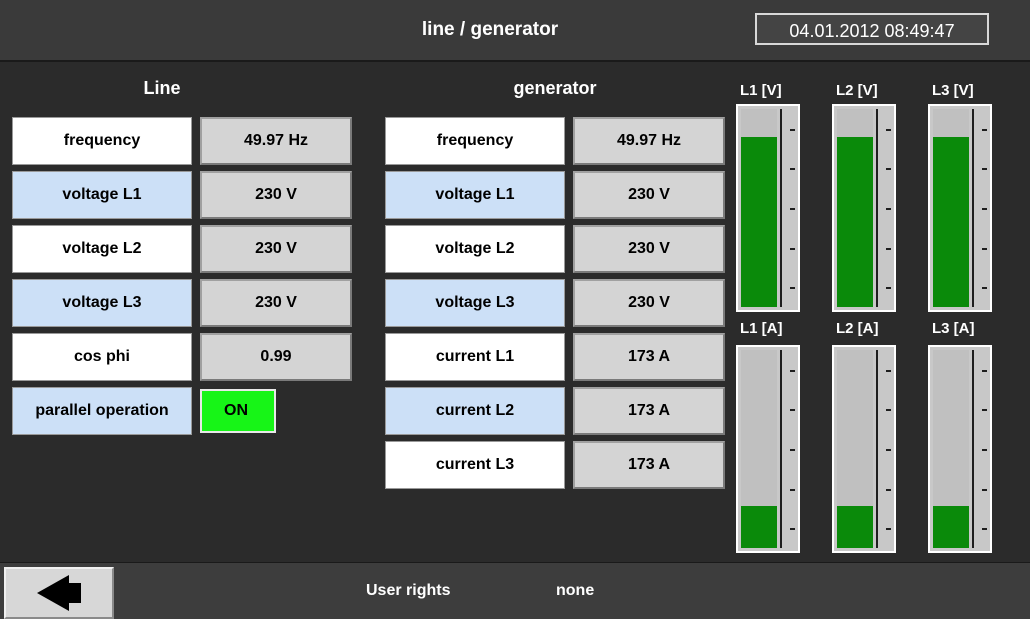 This screenshot has width=1030, height=619. What do you see at coordinates (575, 590) in the screenshot?
I see `user-rights-value: none` at bounding box center [575, 590].